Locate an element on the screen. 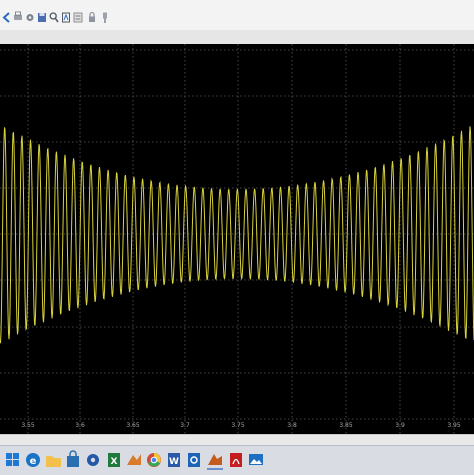 The width and height of the screenshot is (474, 475). print-icon is located at coordinates (18, 15).